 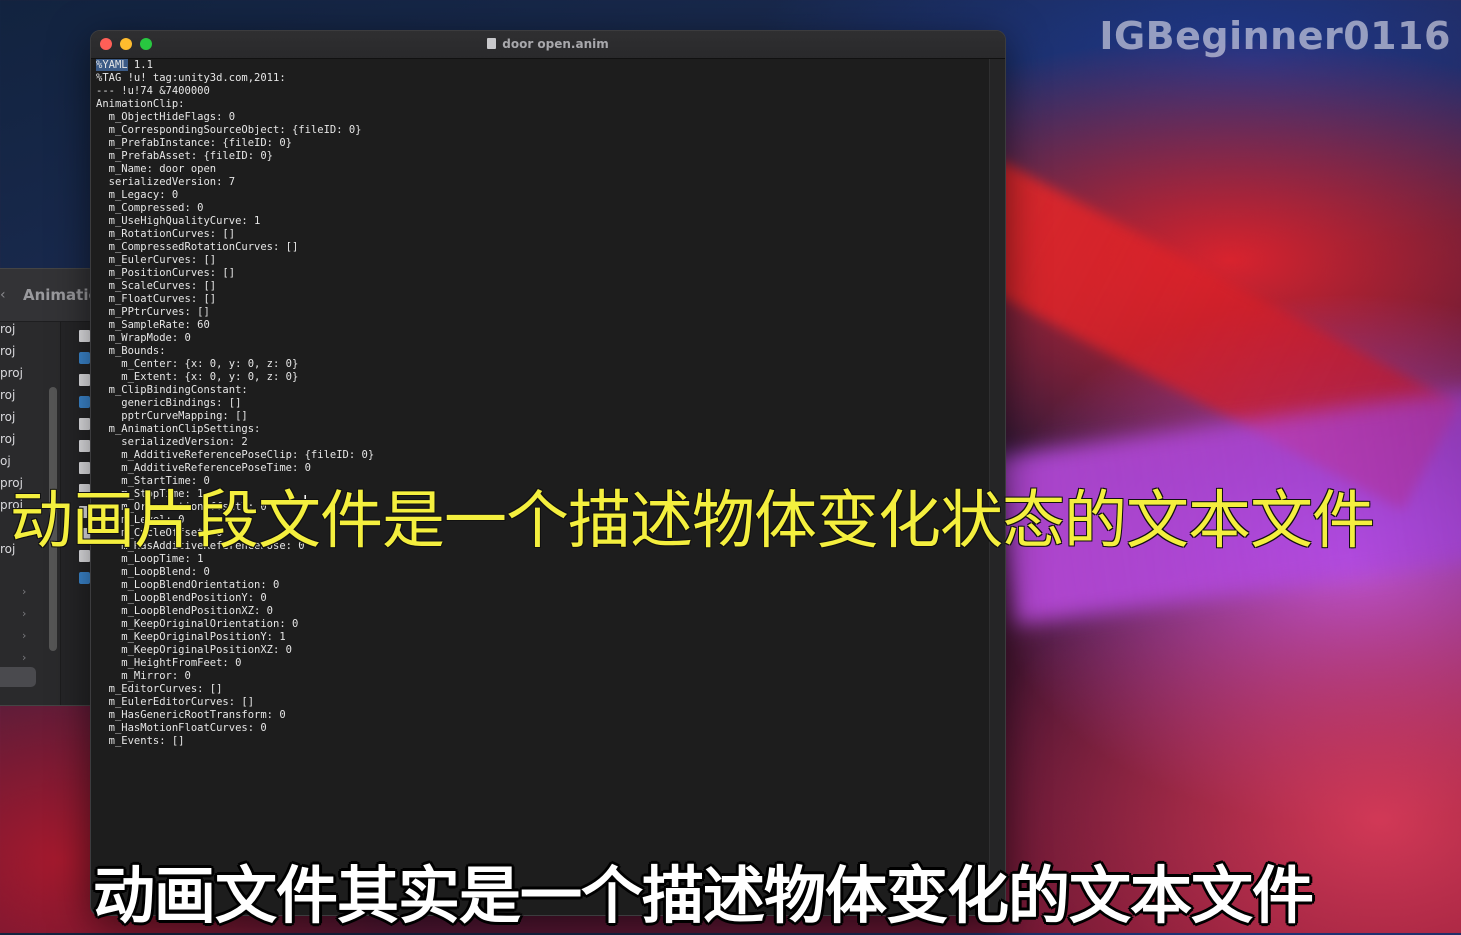 What do you see at coordinates (541, 247) in the screenshot?
I see `code-line: m_CompressedRotationCurves: []` at bounding box center [541, 247].